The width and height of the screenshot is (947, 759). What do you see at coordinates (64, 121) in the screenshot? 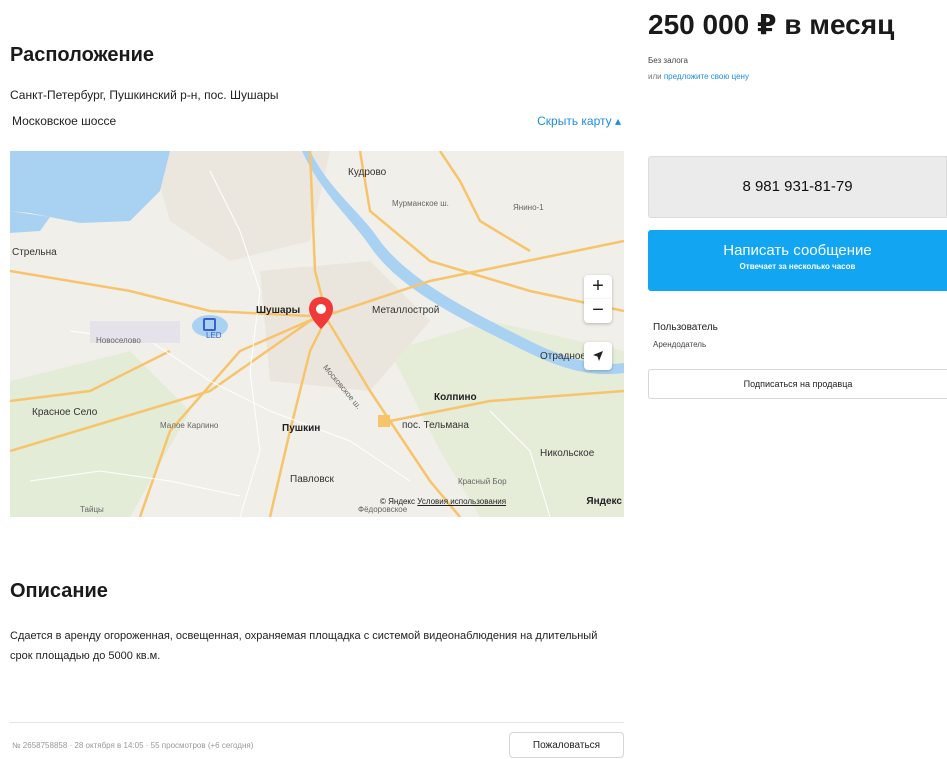
I see `address-line-2: Московское шоссе` at bounding box center [64, 121].